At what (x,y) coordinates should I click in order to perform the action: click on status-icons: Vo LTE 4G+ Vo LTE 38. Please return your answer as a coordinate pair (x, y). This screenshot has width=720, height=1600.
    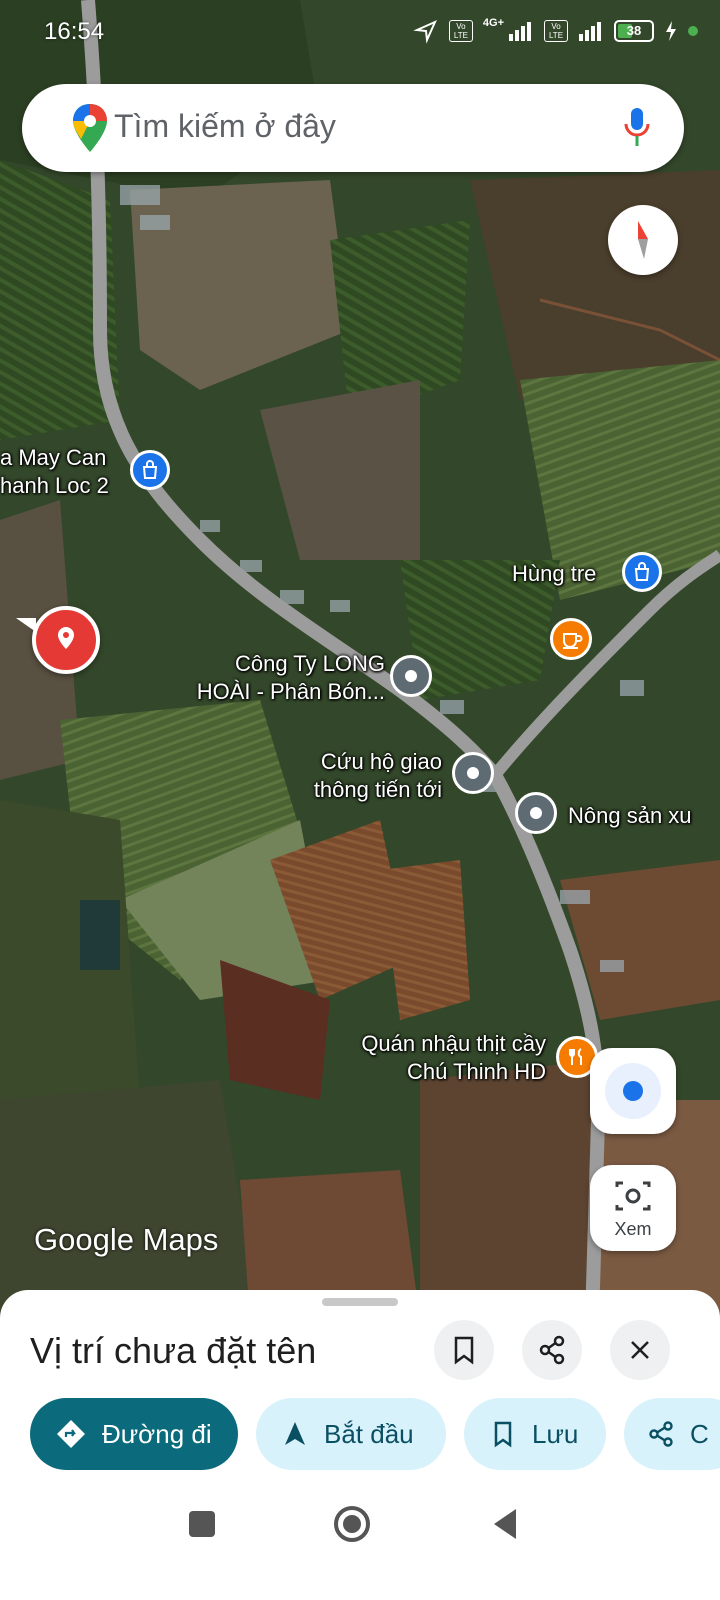
    Looking at the image, I should click on (555, 30).